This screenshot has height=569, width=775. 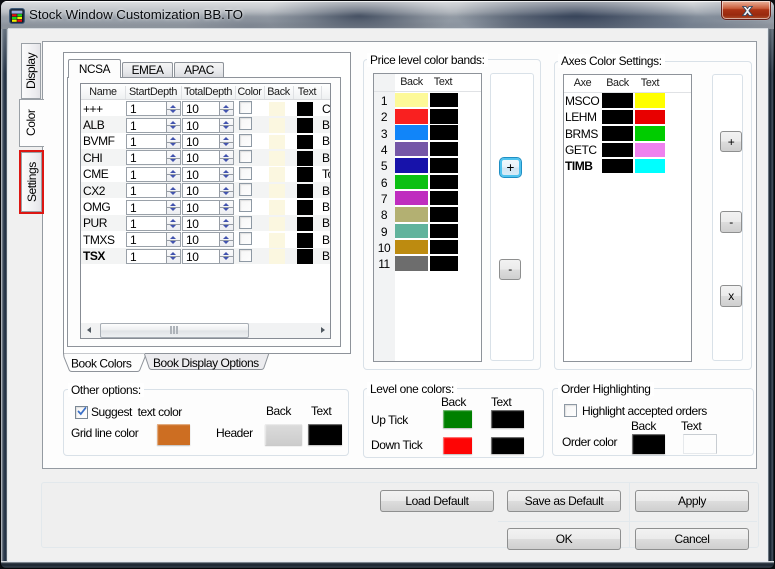 What do you see at coordinates (101, 363) in the screenshot?
I see `svg-text: Book Colors` at bounding box center [101, 363].